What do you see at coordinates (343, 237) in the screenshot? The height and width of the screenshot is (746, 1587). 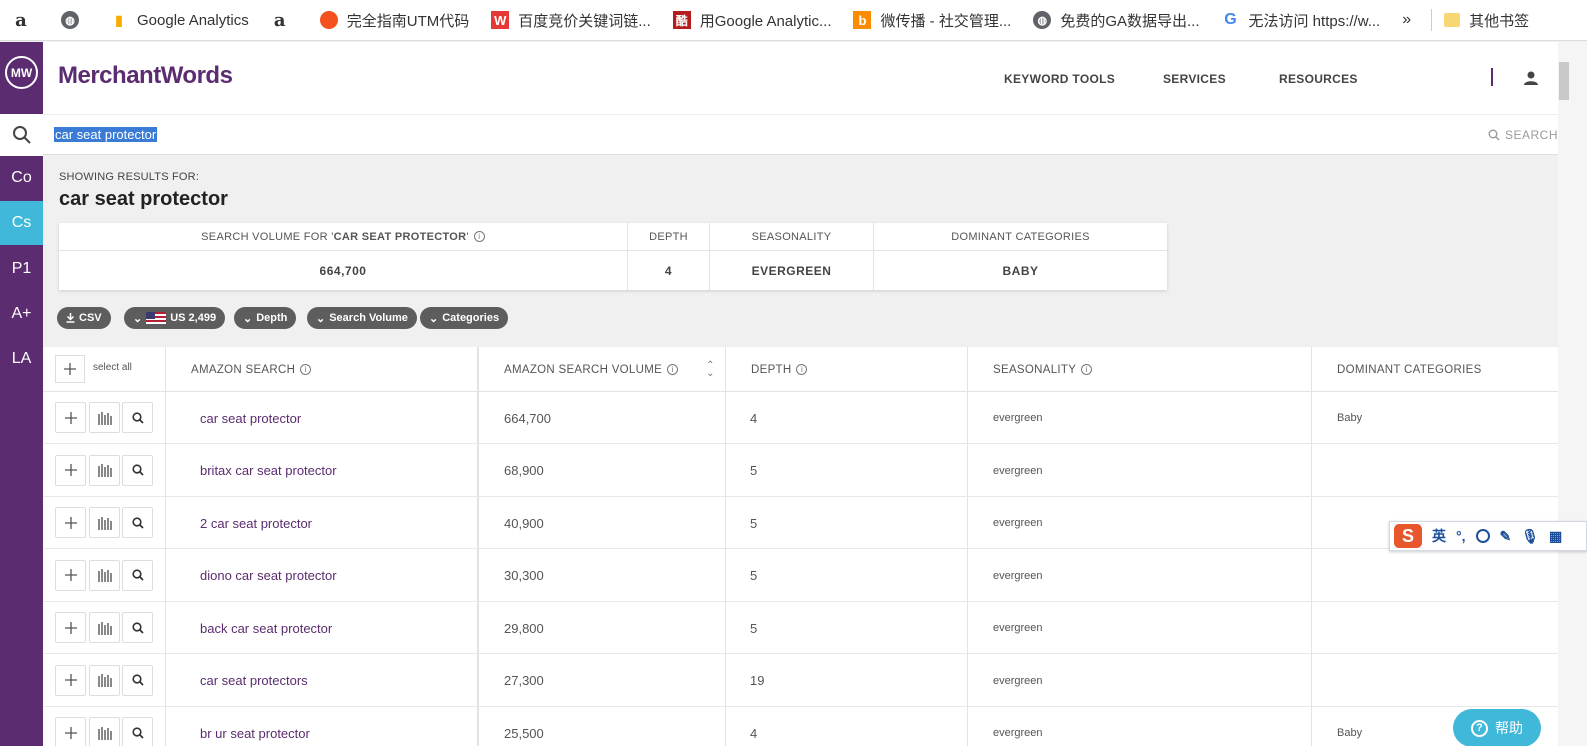 I see `summary-volume-header: SEARCH VOLUME FOR ' CAR SEAT PROTECTOR ' i` at bounding box center [343, 237].